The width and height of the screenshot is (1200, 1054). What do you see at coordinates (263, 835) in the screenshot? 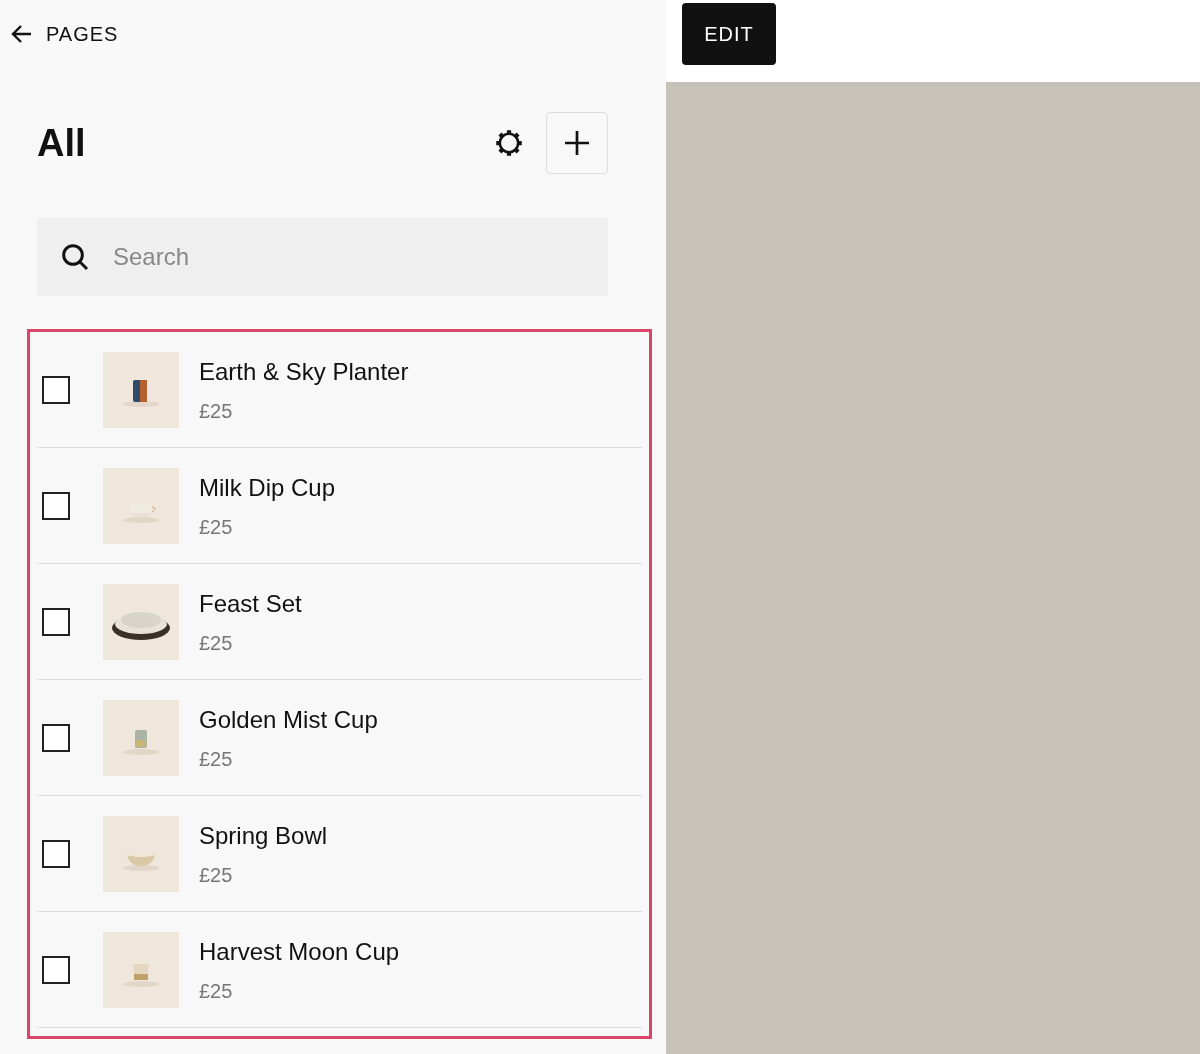
I see `product-name: Spring Bowl` at bounding box center [263, 835].